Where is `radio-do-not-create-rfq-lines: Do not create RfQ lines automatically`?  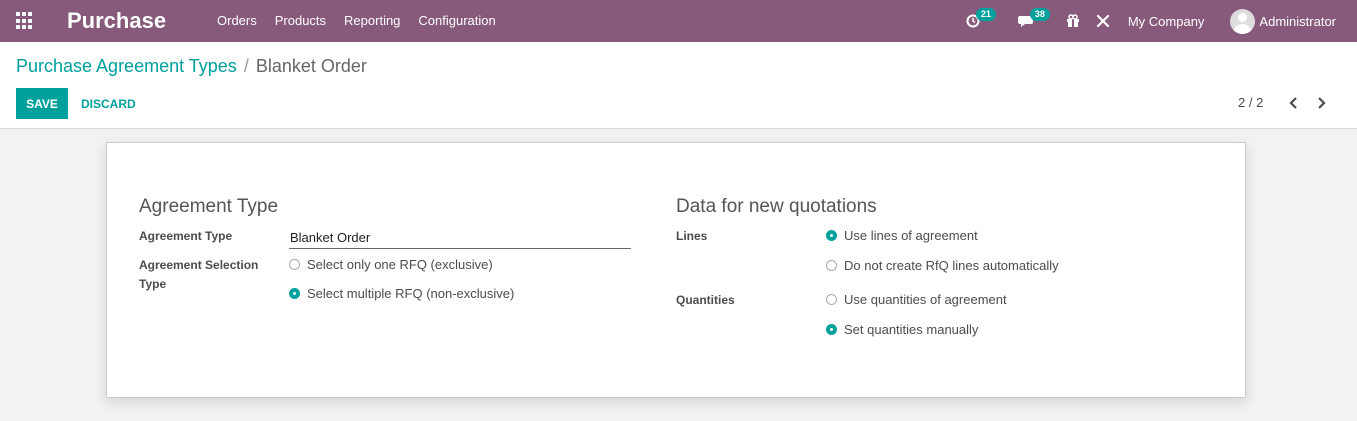 radio-do-not-create-rfq-lines: Do not create RfQ lines automatically is located at coordinates (942, 265).